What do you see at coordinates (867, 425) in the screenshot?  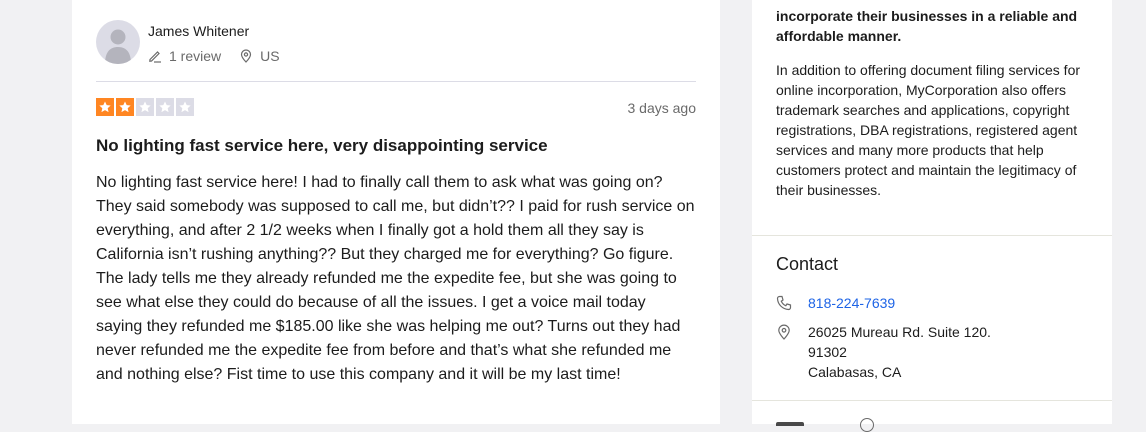 I see `info-icon` at bounding box center [867, 425].